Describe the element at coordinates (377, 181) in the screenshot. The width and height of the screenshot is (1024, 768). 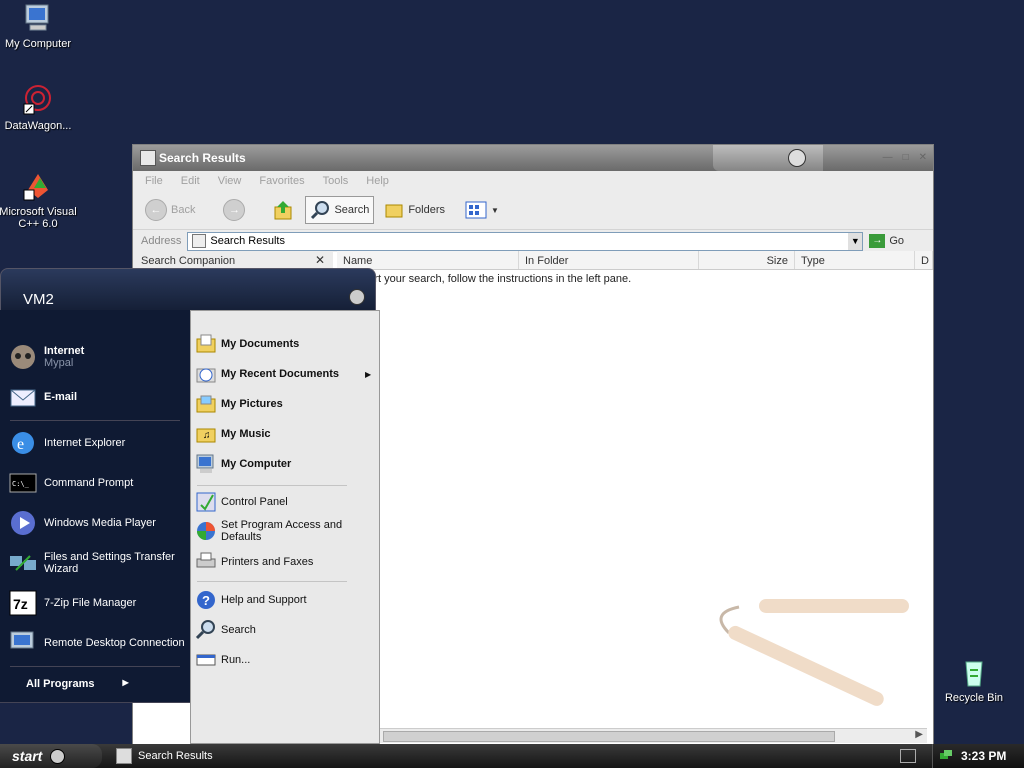
I see `menu-help: Help` at that location.